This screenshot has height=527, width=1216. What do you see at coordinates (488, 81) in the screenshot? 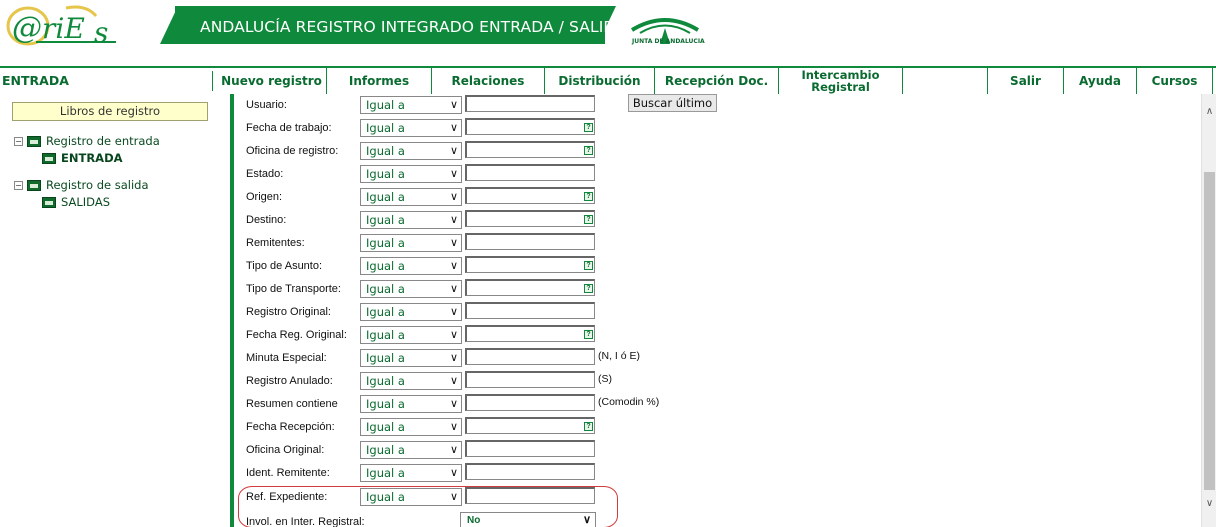
I see `nav-relaciones: Relaciones` at bounding box center [488, 81].